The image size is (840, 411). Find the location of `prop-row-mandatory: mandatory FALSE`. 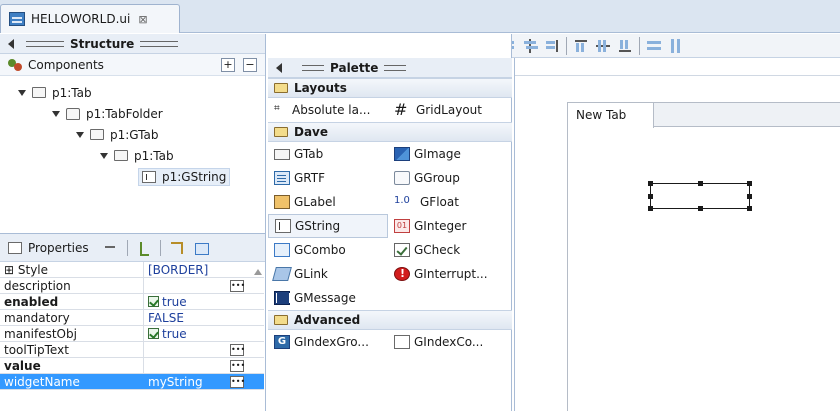

prop-row-mandatory: mandatory FALSE is located at coordinates (132, 318).